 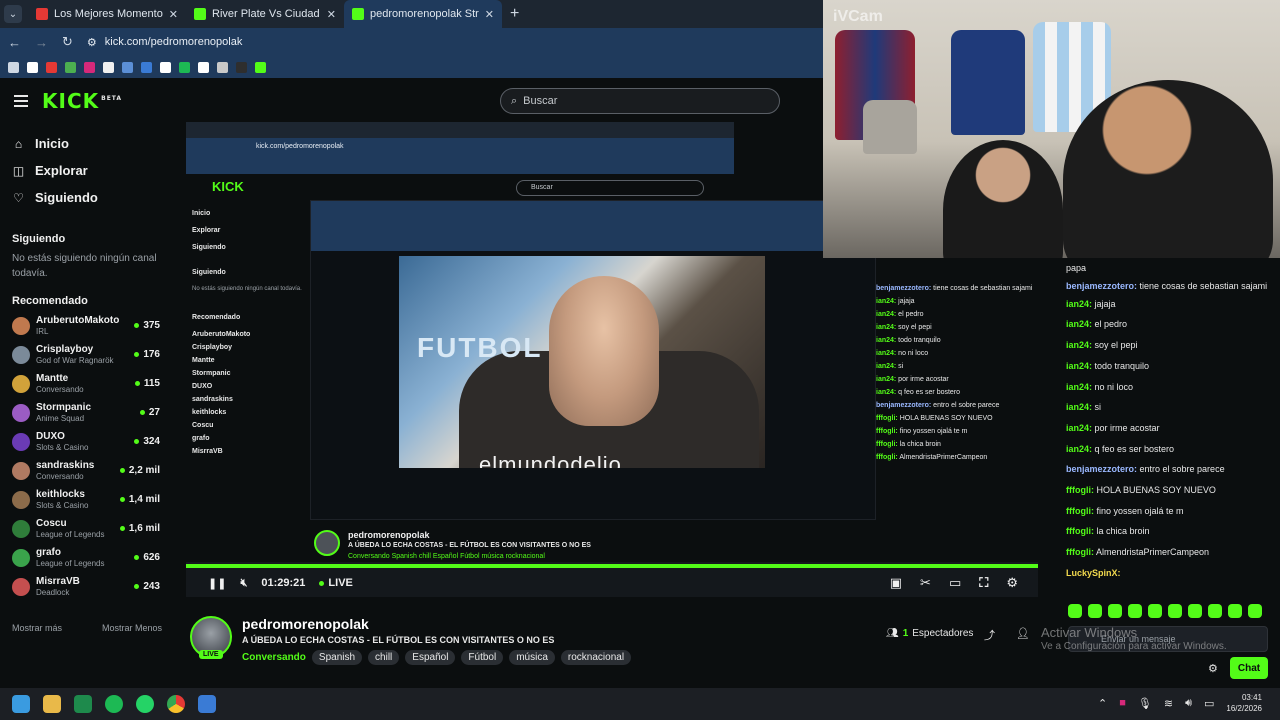 What do you see at coordinates (532, 657) in the screenshot?
I see `stream-tag: música` at bounding box center [532, 657].